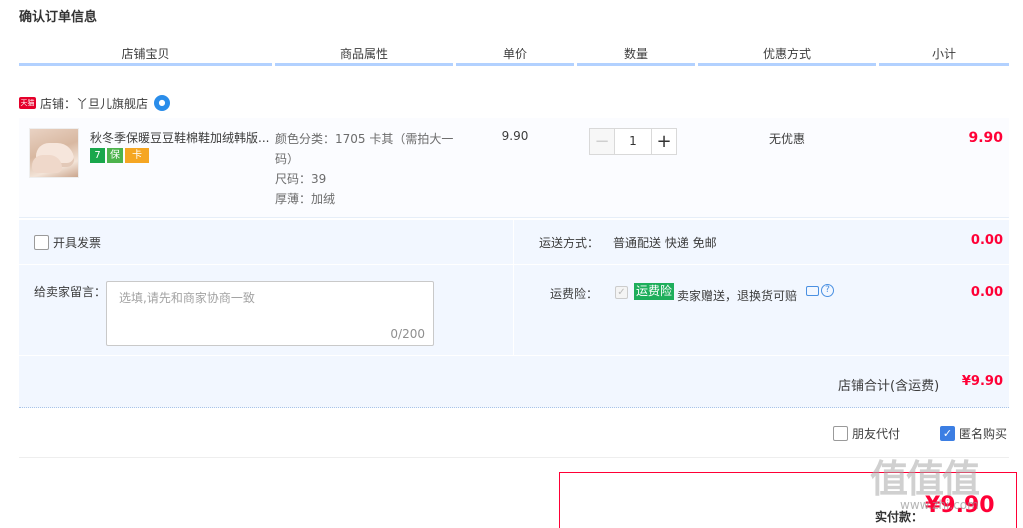  What do you see at coordinates (621, 292) in the screenshot?
I see `insurance-checkbox: ✓` at bounding box center [621, 292].